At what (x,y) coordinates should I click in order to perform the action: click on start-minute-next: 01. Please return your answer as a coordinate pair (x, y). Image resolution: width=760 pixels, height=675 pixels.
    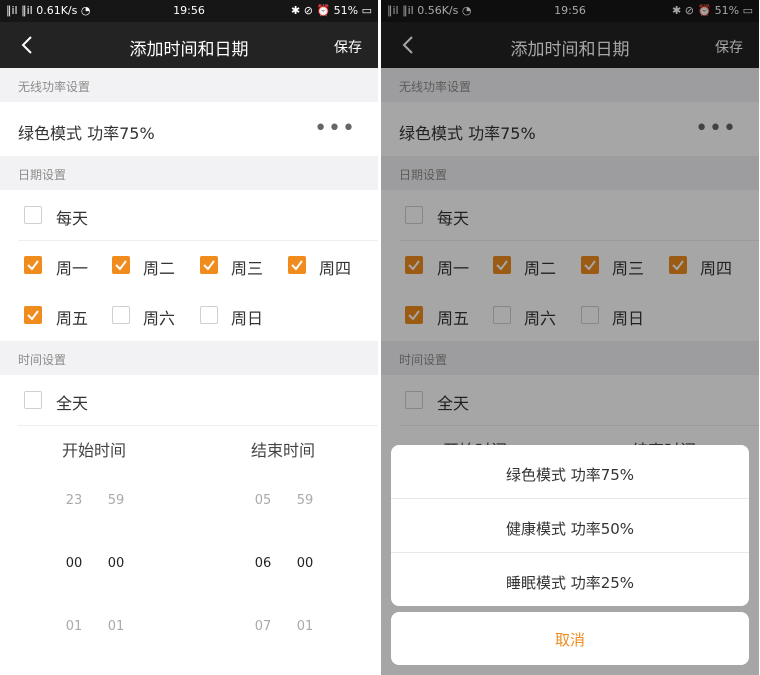
    Looking at the image, I should click on (116, 626).